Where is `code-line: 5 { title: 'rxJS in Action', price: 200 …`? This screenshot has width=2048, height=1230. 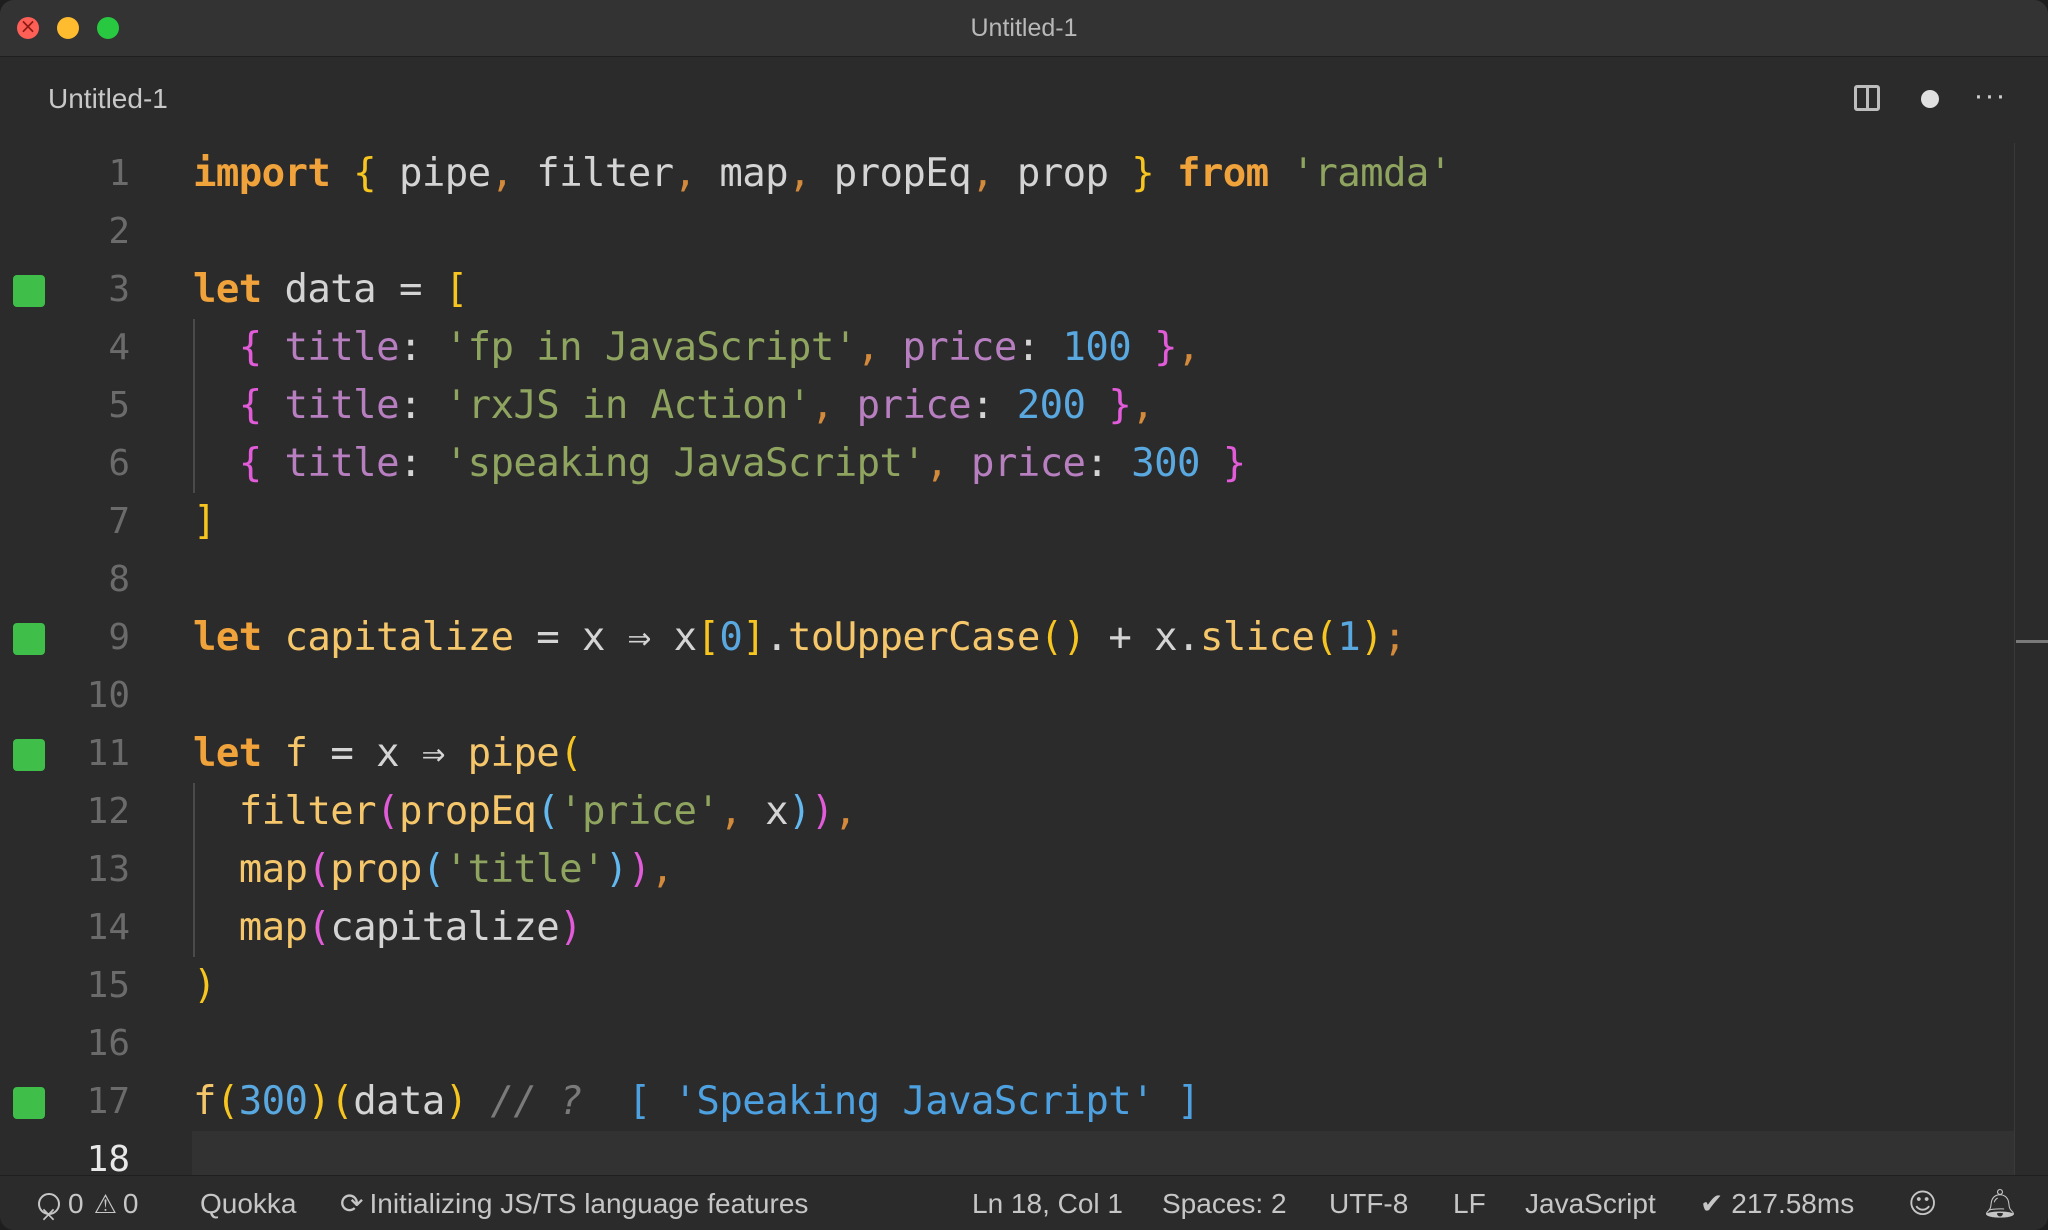
code-line: 5 { title: 'rxJS in Action', price: 200 … is located at coordinates (1024, 406).